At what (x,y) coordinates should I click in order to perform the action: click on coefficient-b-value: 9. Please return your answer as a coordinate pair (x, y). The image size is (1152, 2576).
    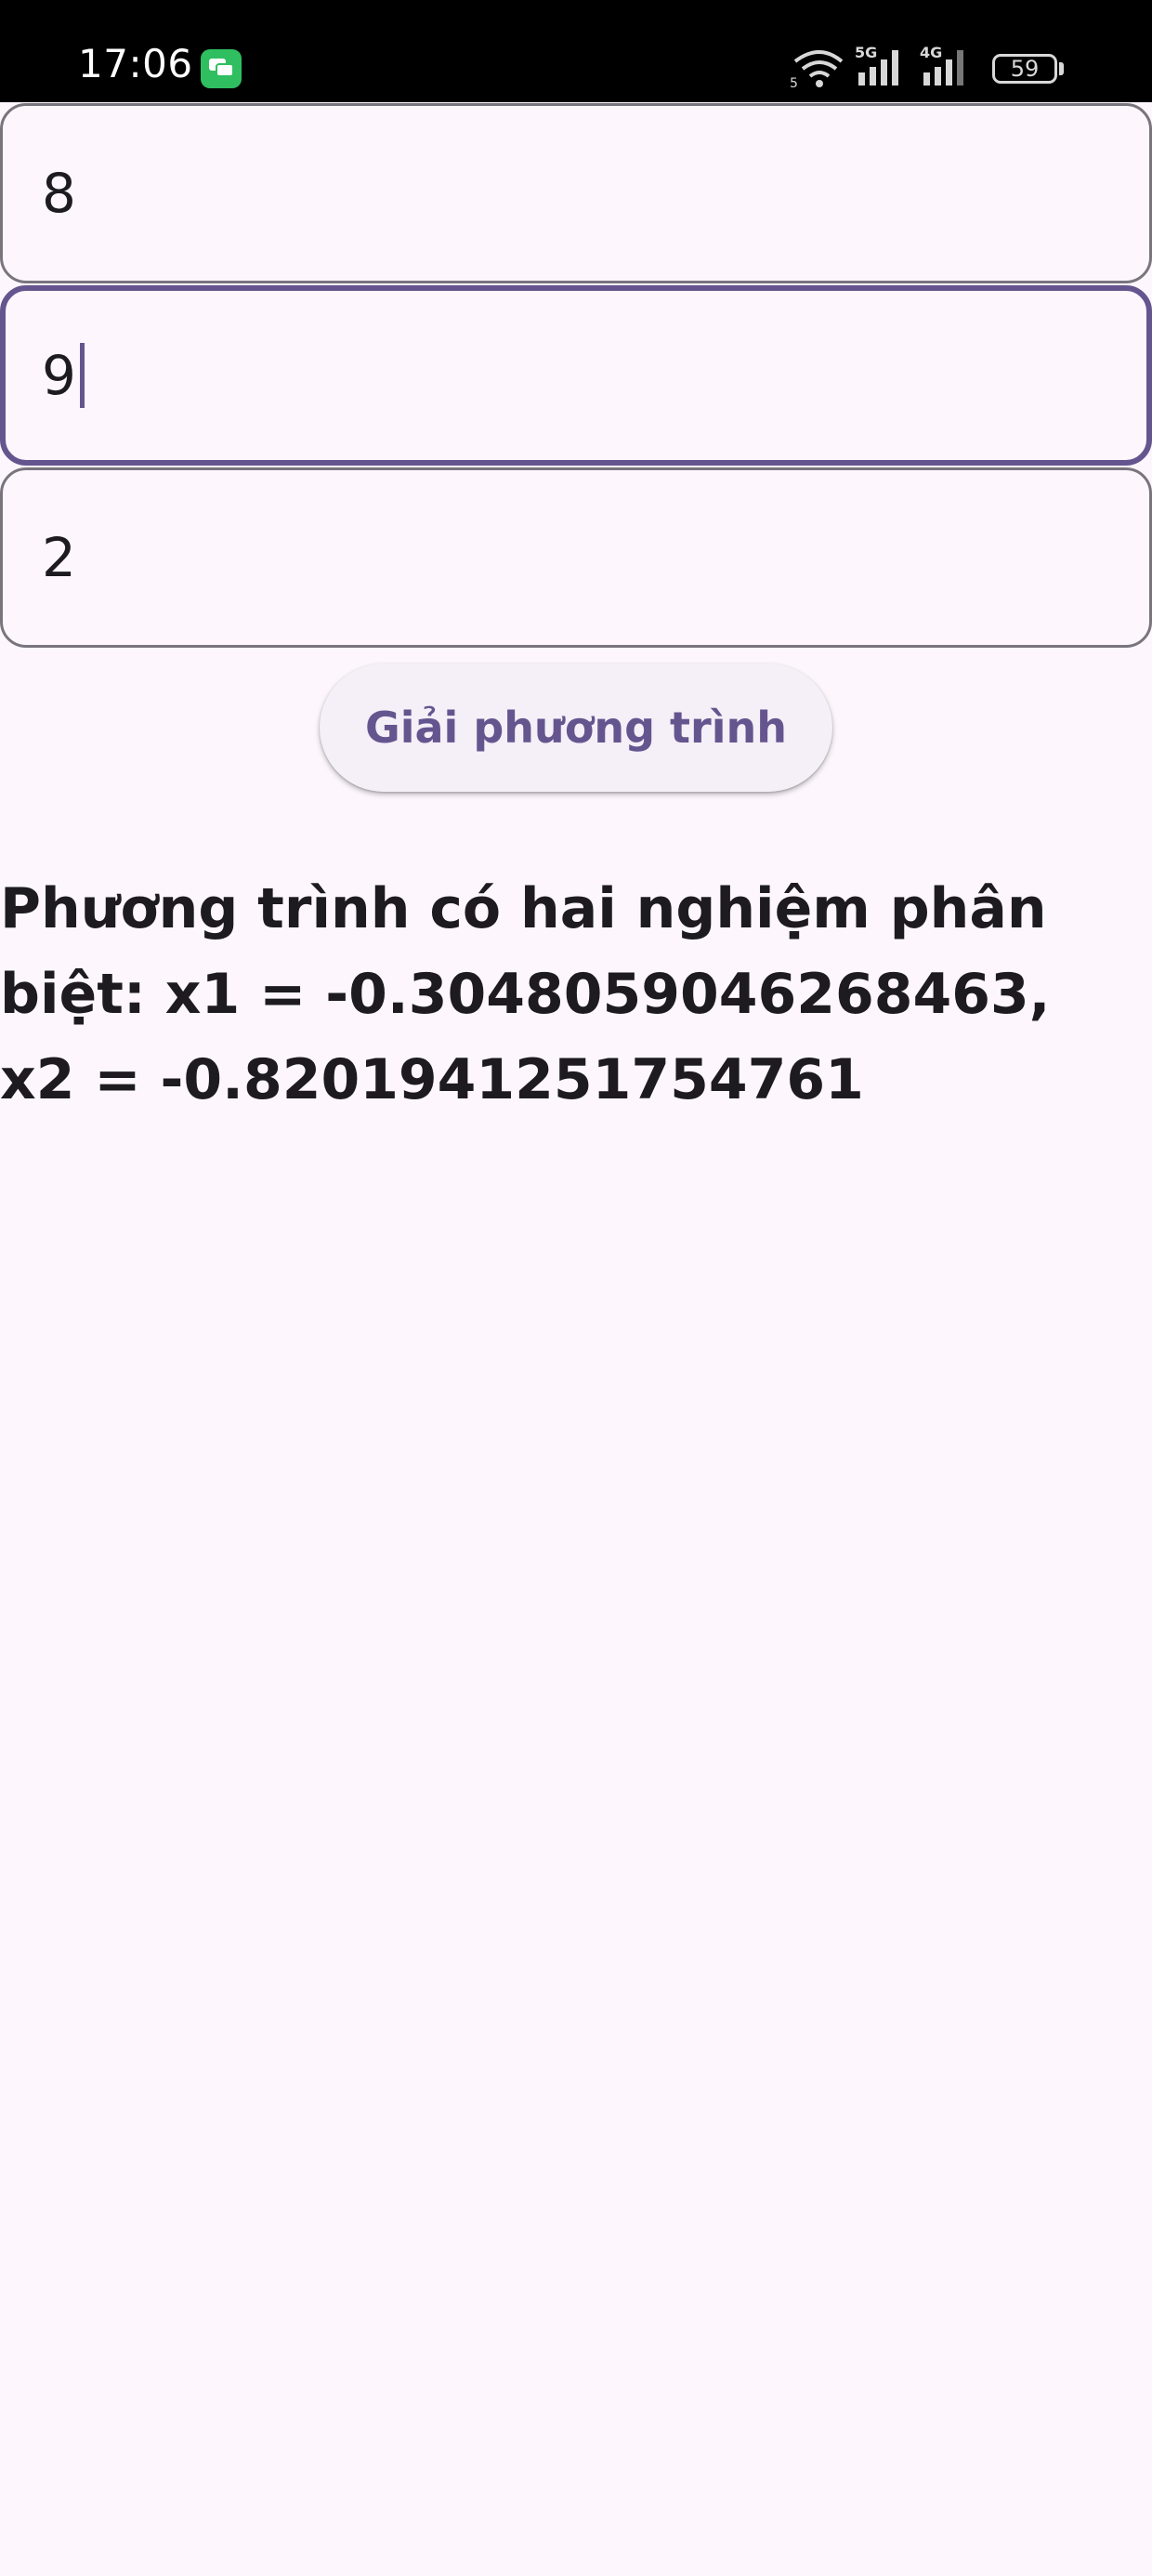
    Looking at the image, I should click on (59, 375).